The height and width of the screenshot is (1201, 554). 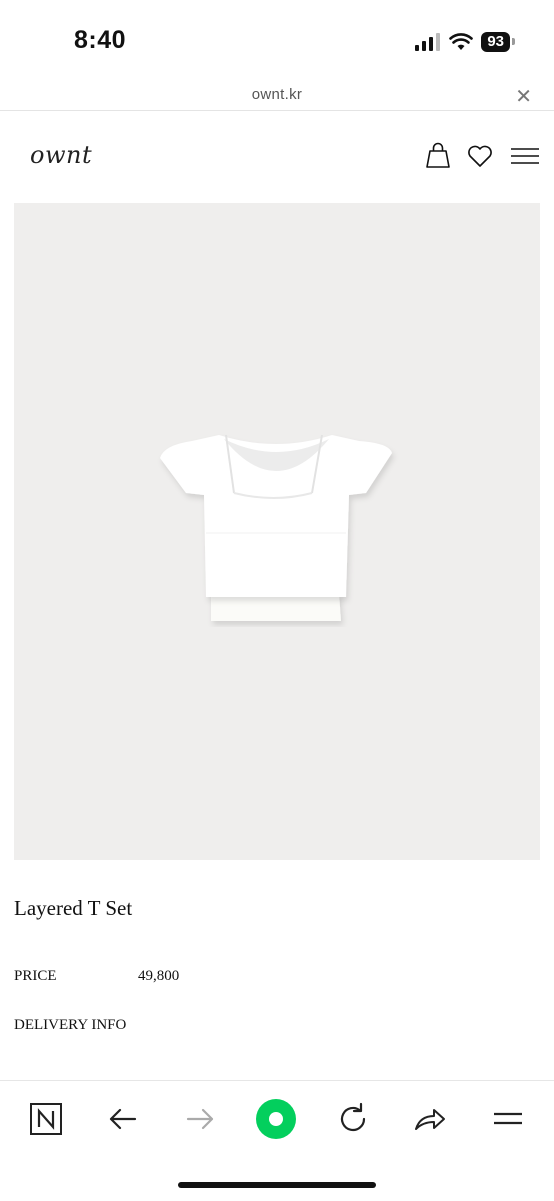 What do you see at coordinates (523, 96) in the screenshot?
I see `close-icon: ✕` at bounding box center [523, 96].